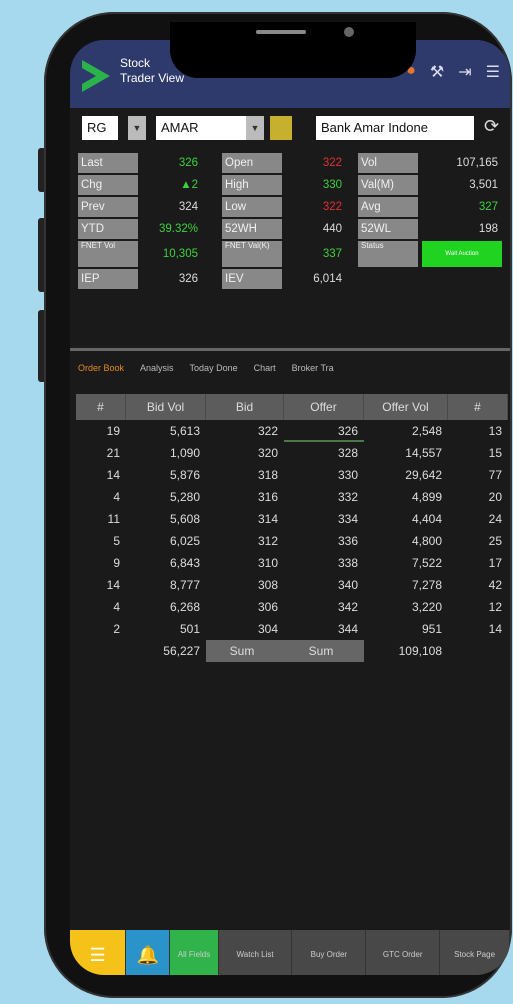 This screenshot has width=513, height=1004. What do you see at coordinates (324, 407) in the screenshot?
I see `order-book-column-header: Offer` at bounding box center [324, 407].